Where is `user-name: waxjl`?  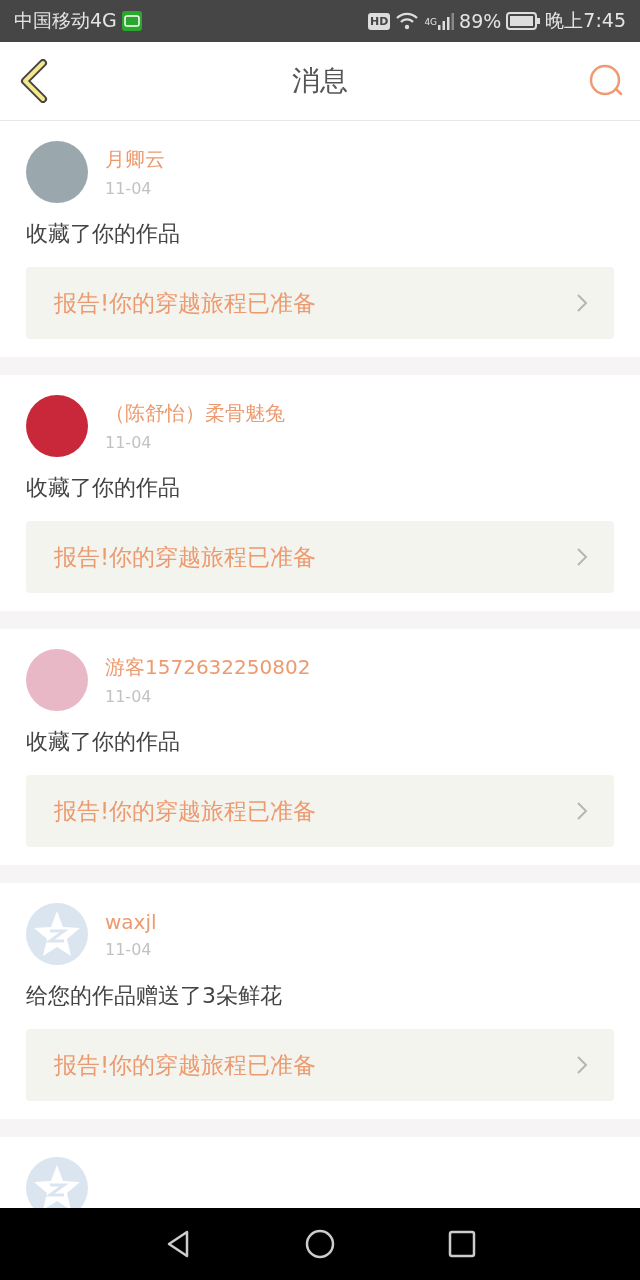
user-name: waxjl is located at coordinates (131, 921).